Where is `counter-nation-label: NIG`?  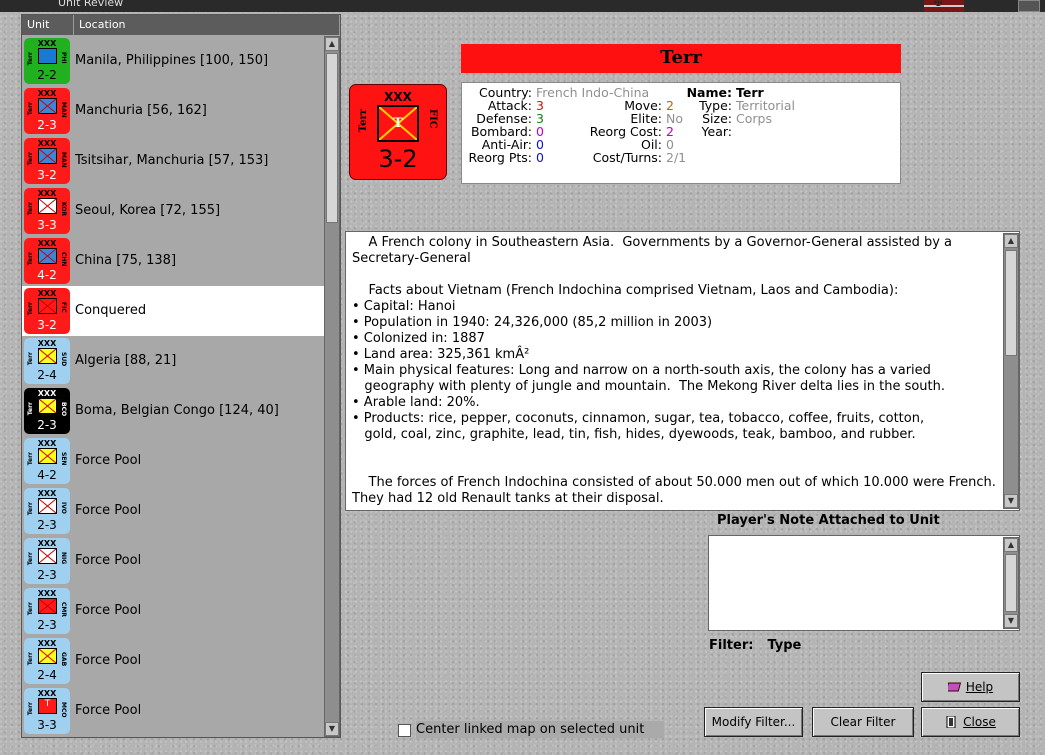 counter-nation-label: NIG is located at coordinates (63, 558).